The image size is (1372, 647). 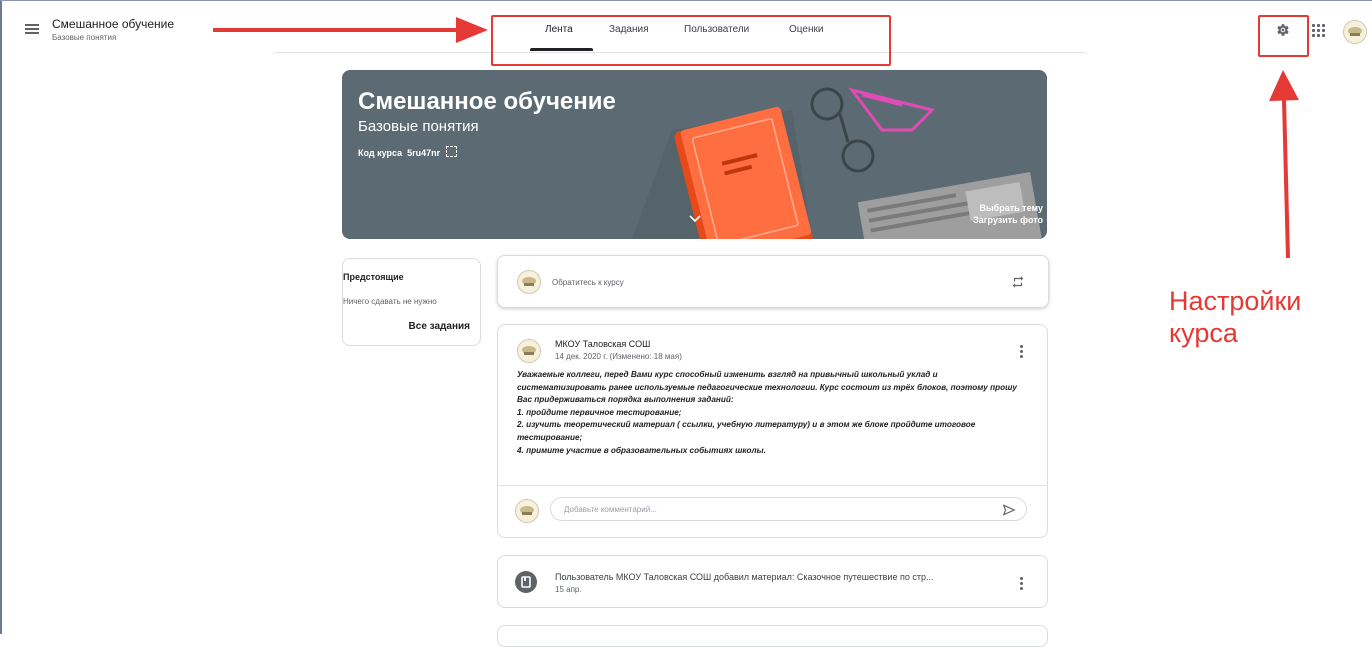 What do you see at coordinates (526, 582) in the screenshot?
I see `material-icon` at bounding box center [526, 582].